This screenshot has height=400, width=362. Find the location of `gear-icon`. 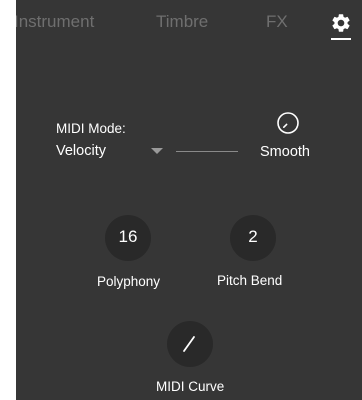

gear-icon is located at coordinates (341, 23).